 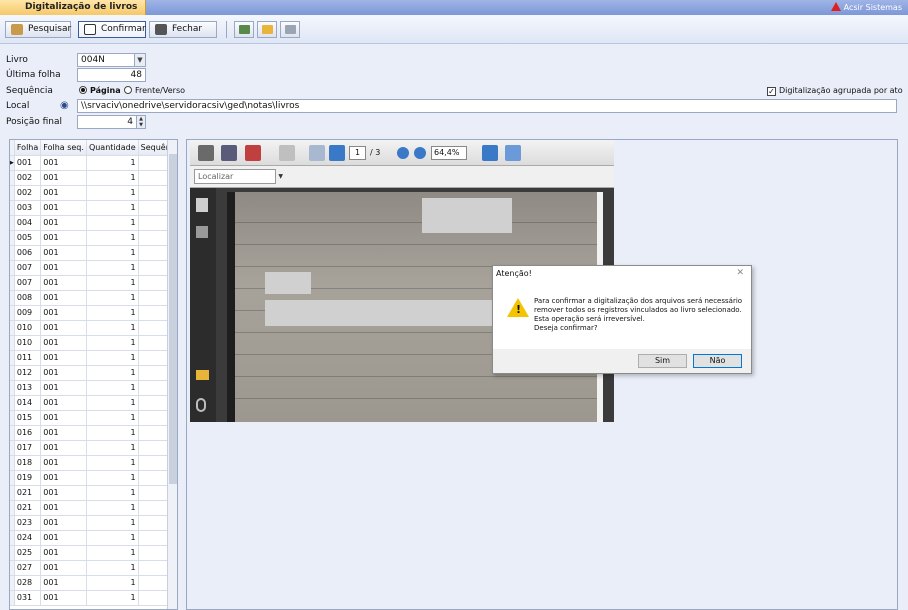 What do you see at coordinates (202, 205) in the screenshot?
I see `pages-icon` at bounding box center [202, 205].